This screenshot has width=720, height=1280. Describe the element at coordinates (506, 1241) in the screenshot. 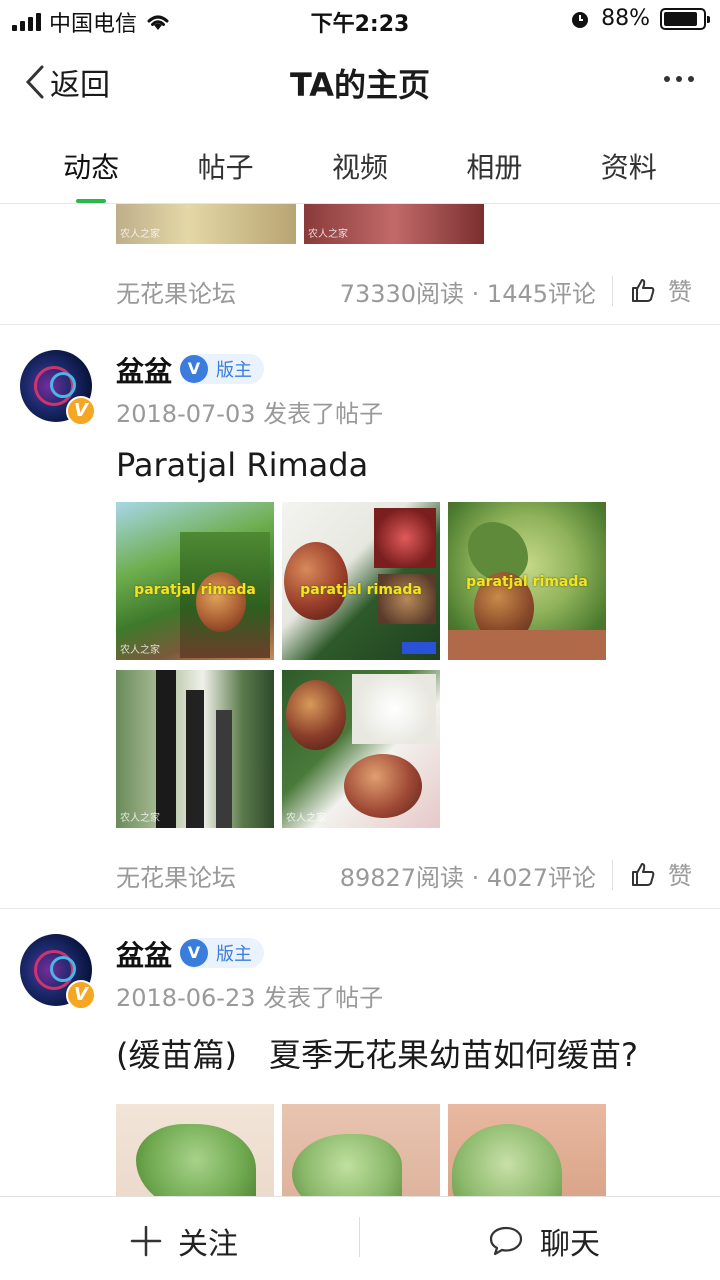

I see `chat-bubble-icon` at that location.